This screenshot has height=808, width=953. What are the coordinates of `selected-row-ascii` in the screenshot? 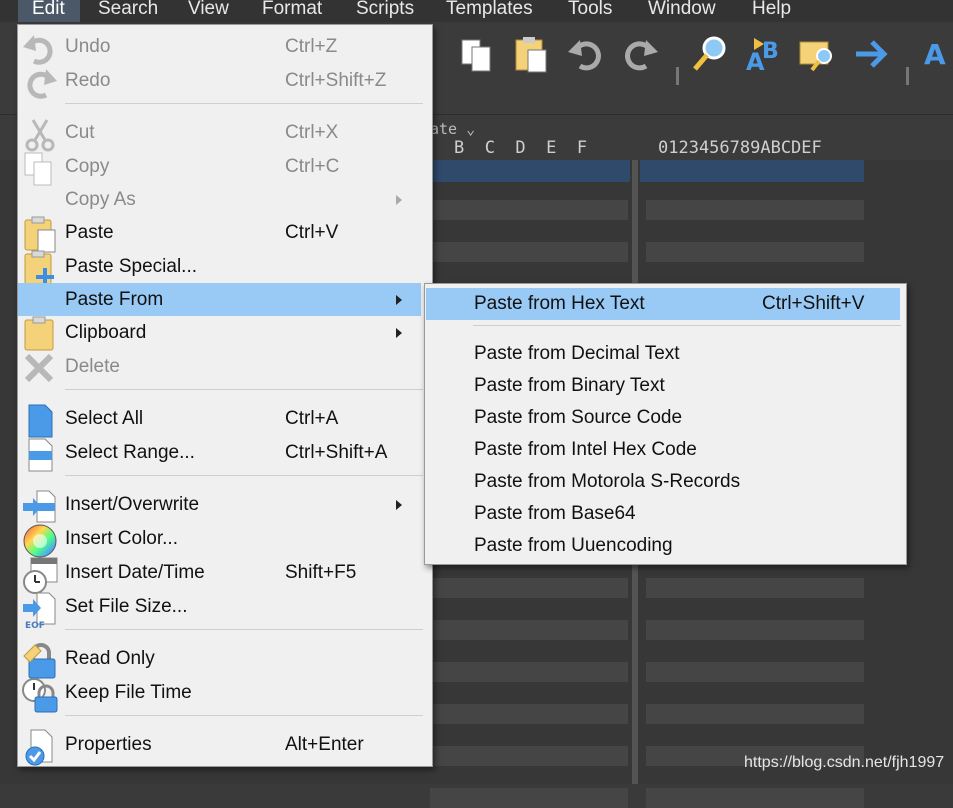 It's located at (752, 171).